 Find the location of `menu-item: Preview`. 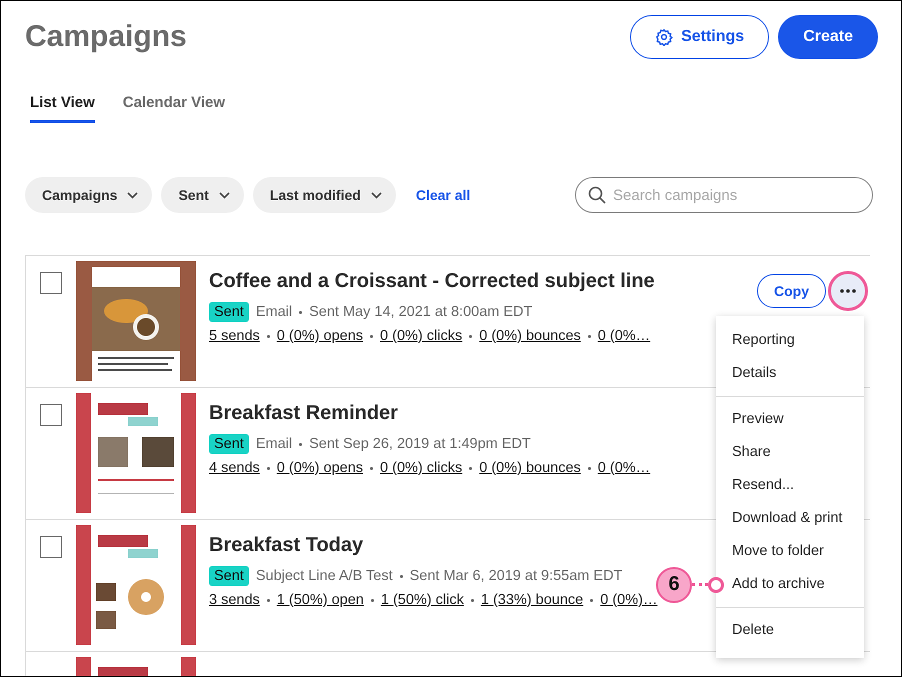

menu-item: Preview is located at coordinates (790, 419).